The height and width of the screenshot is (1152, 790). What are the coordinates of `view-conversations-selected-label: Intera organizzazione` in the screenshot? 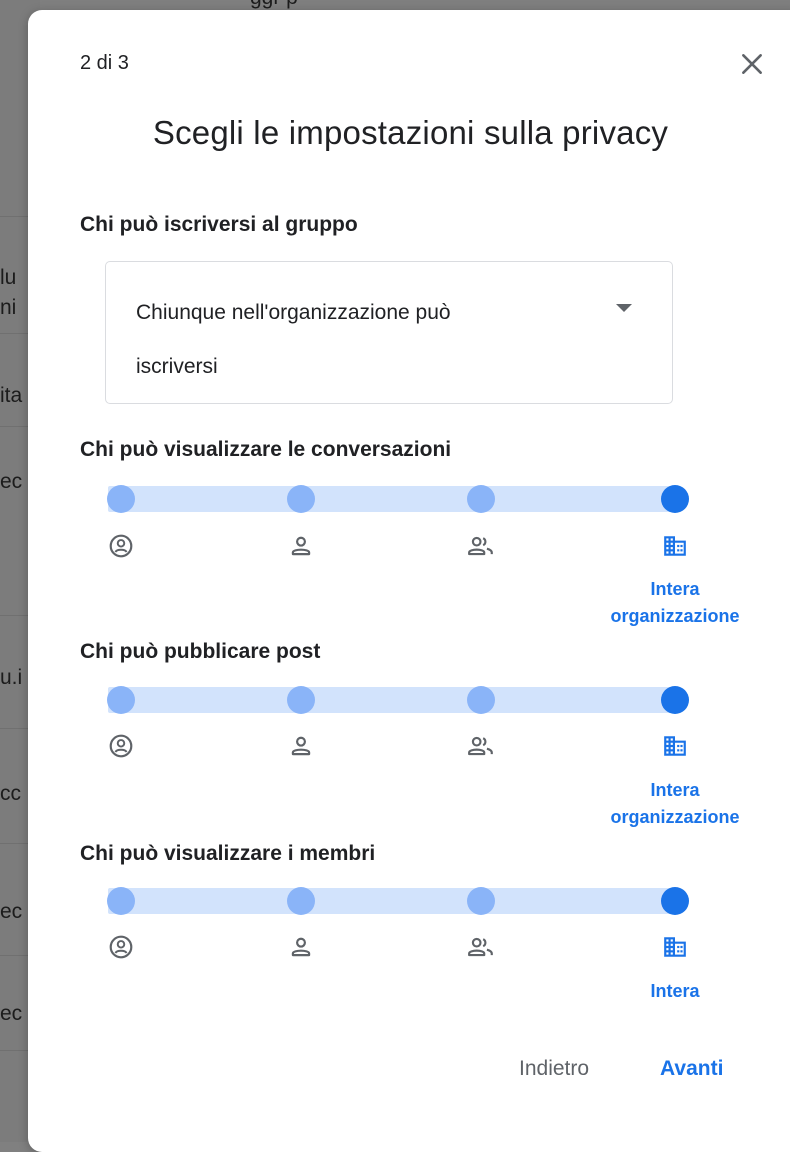 It's located at (675, 603).